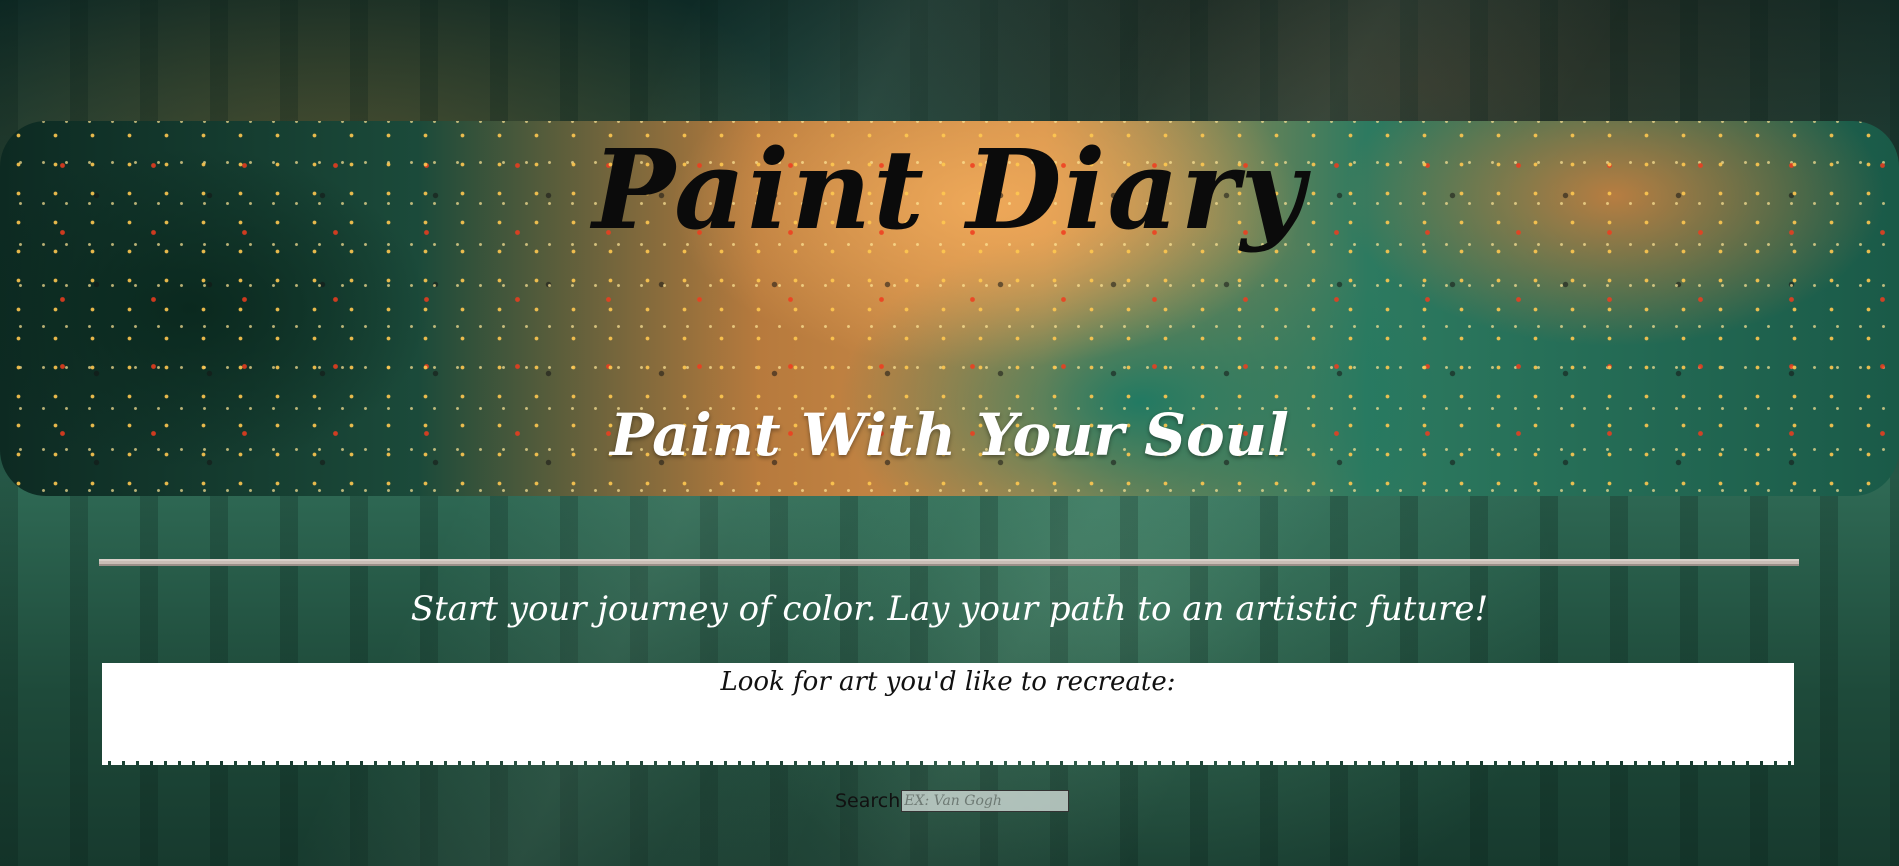 This screenshot has height=866, width=1899. What do you see at coordinates (949, 562) in the screenshot?
I see `section-divider` at bounding box center [949, 562].